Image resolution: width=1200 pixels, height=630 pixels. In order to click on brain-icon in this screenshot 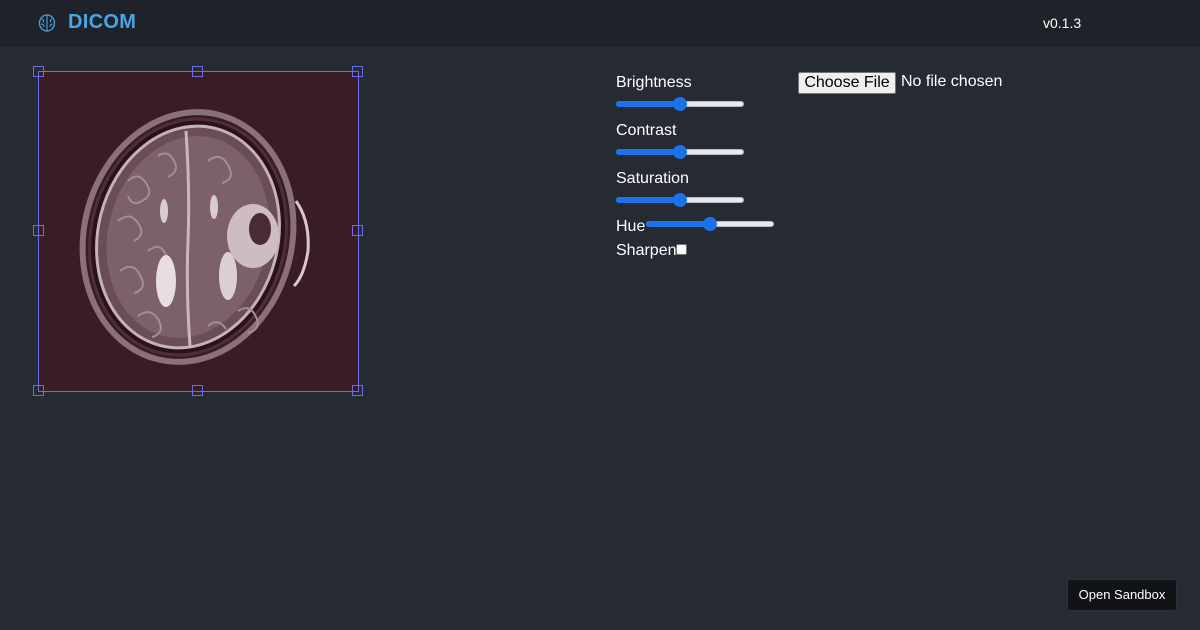, I will do `click(47, 23)`.